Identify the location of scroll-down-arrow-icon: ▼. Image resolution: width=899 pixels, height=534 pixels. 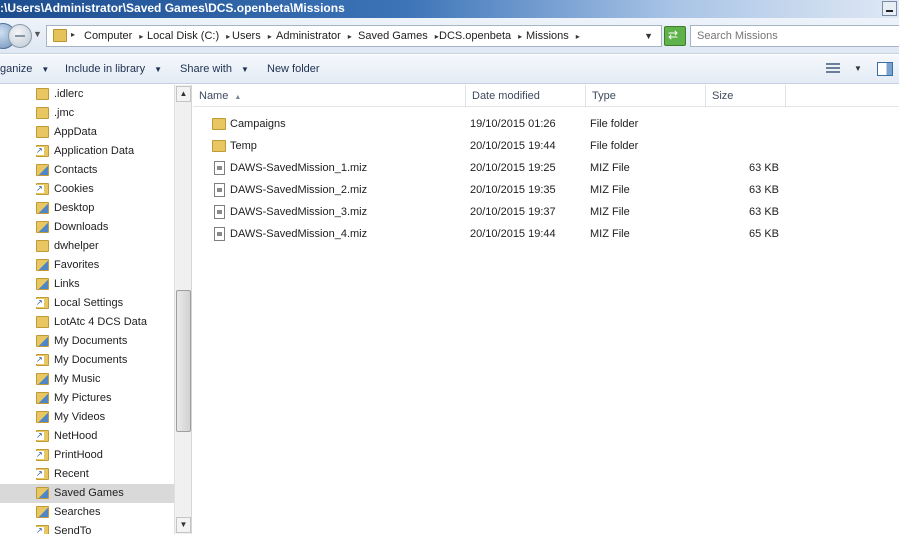
(183, 525).